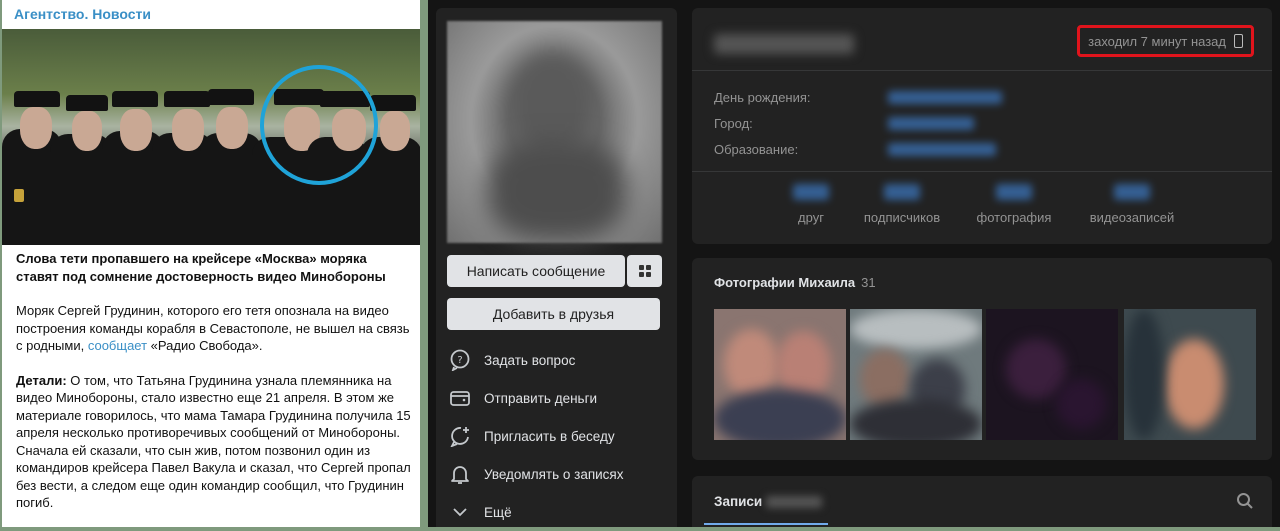 This screenshot has height=531, width=1280. I want to click on last-seen-status: заходил 7 минут назад, so click(1165, 41).